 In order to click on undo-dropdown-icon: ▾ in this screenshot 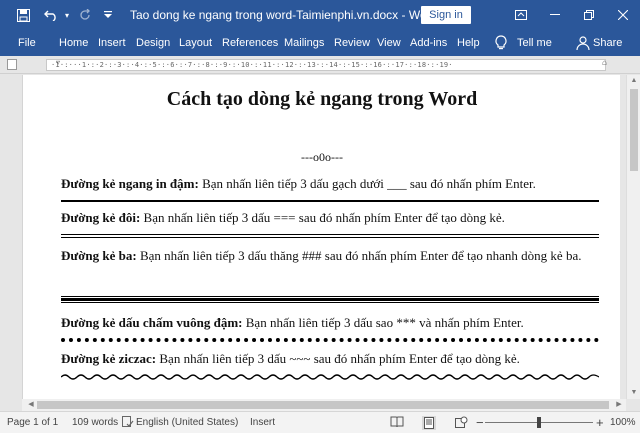, I will do `click(67, 15)`.